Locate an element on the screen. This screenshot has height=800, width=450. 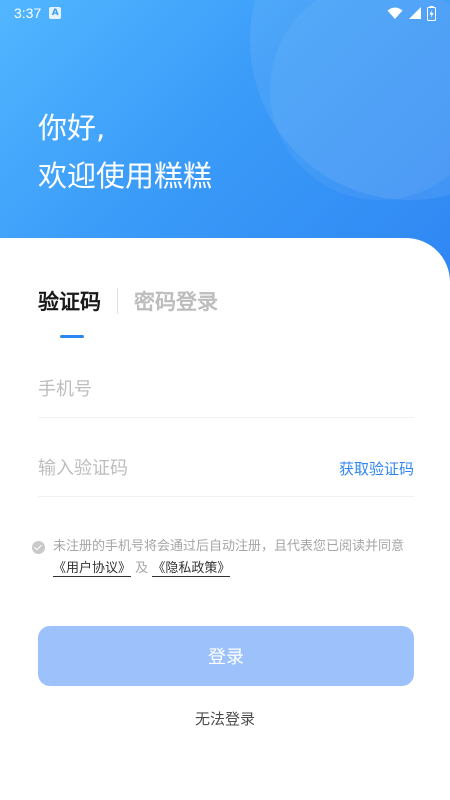
phone-input is located at coordinates (226, 389).